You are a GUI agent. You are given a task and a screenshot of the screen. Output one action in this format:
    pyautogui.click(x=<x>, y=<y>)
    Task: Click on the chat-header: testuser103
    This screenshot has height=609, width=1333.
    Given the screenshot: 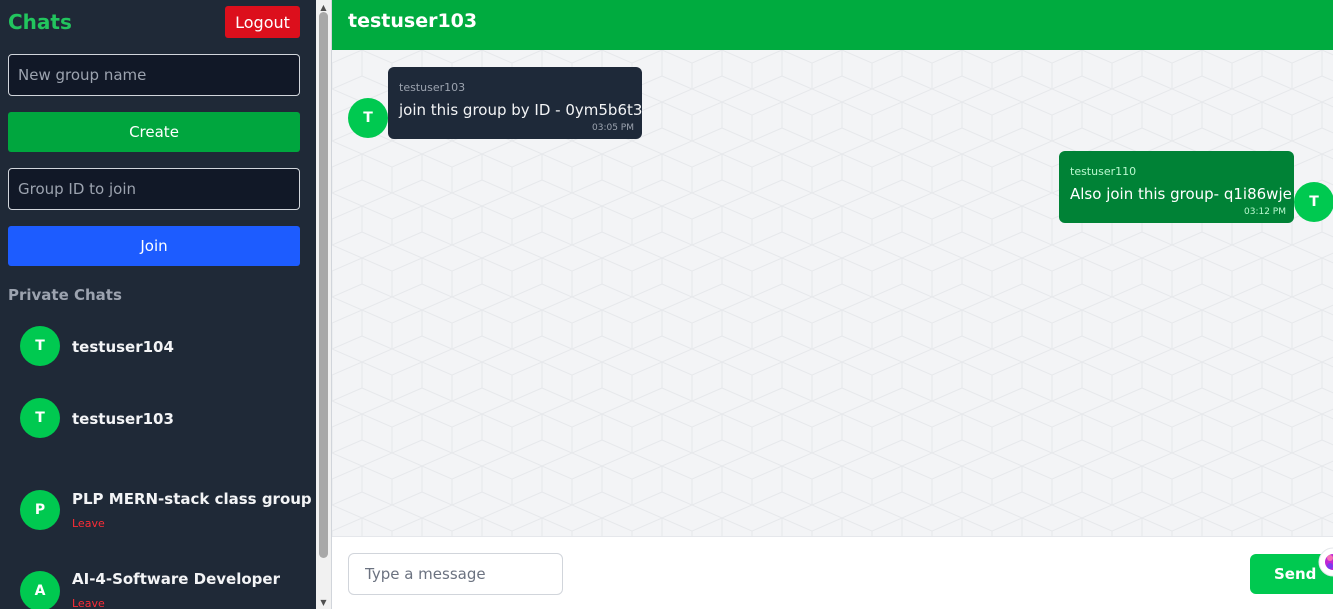 What is the action you would take?
    pyautogui.click(x=832, y=25)
    